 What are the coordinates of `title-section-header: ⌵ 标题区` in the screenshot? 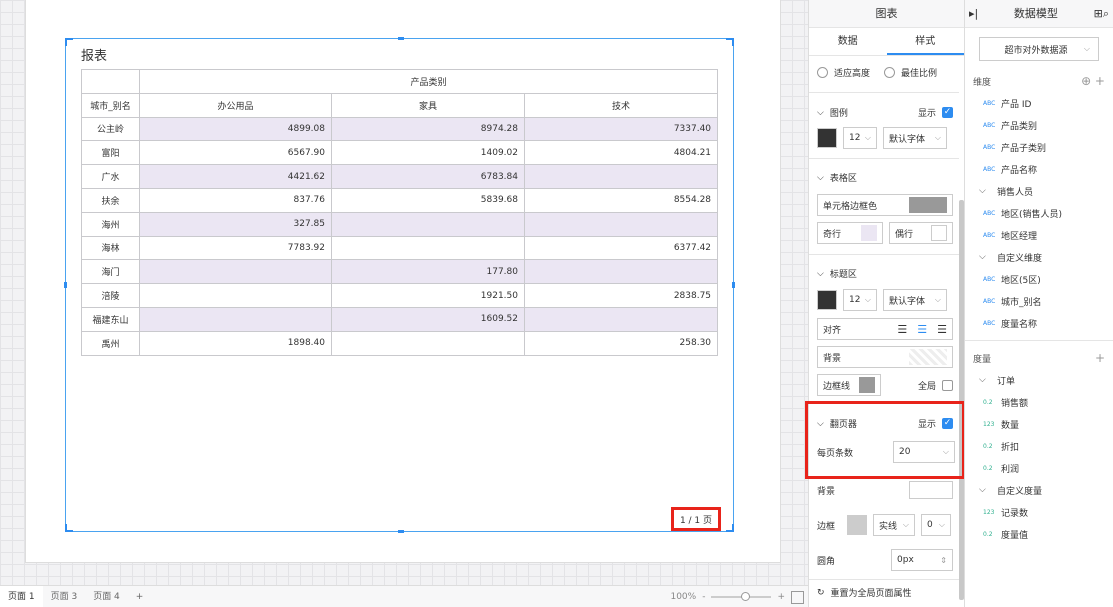 It's located at (837, 274).